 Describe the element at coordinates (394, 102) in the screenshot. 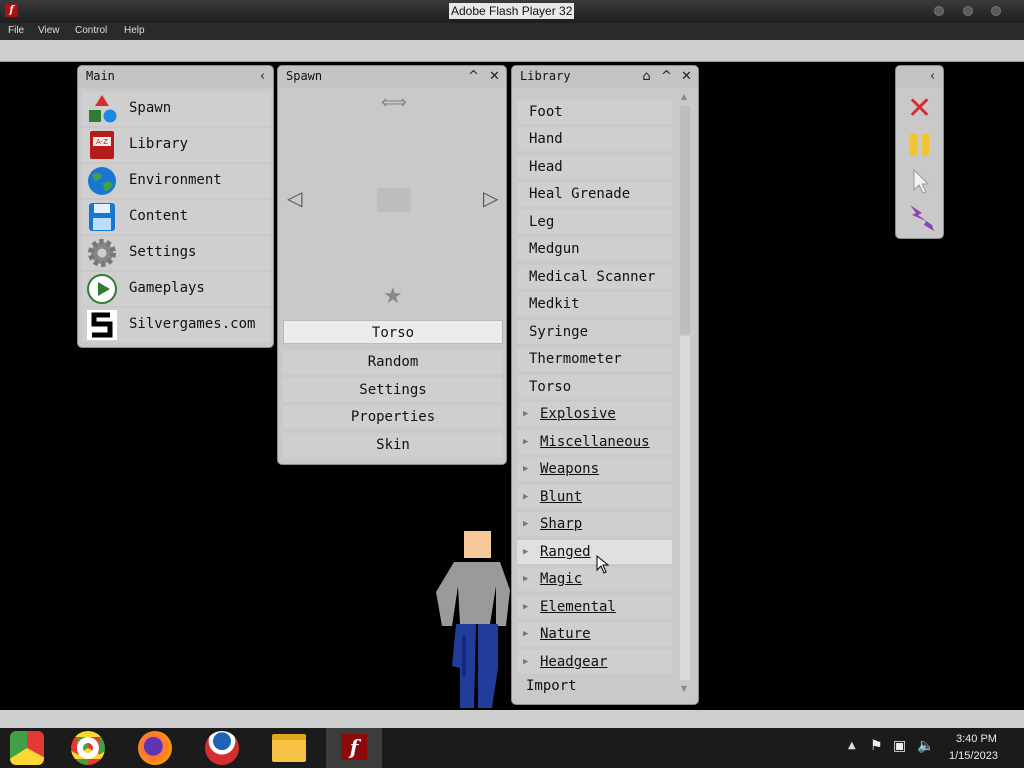

I see `resize-horizontal-icon: ⟺` at that location.